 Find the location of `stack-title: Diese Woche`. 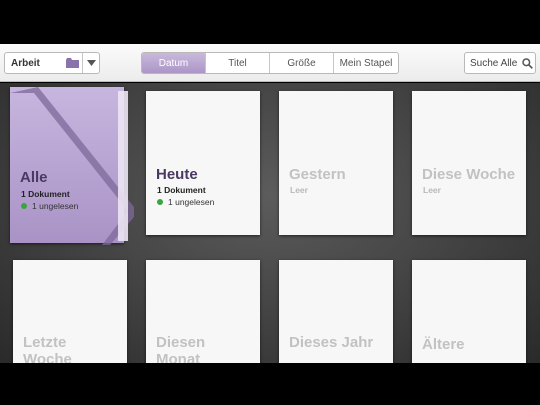

stack-title: Diese Woche is located at coordinates (469, 174).